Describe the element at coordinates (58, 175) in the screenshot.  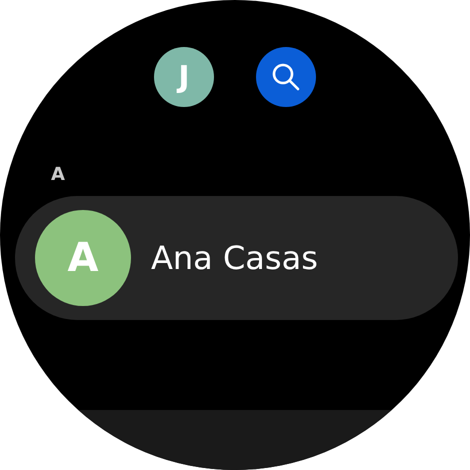
I see `section-header: A` at that location.